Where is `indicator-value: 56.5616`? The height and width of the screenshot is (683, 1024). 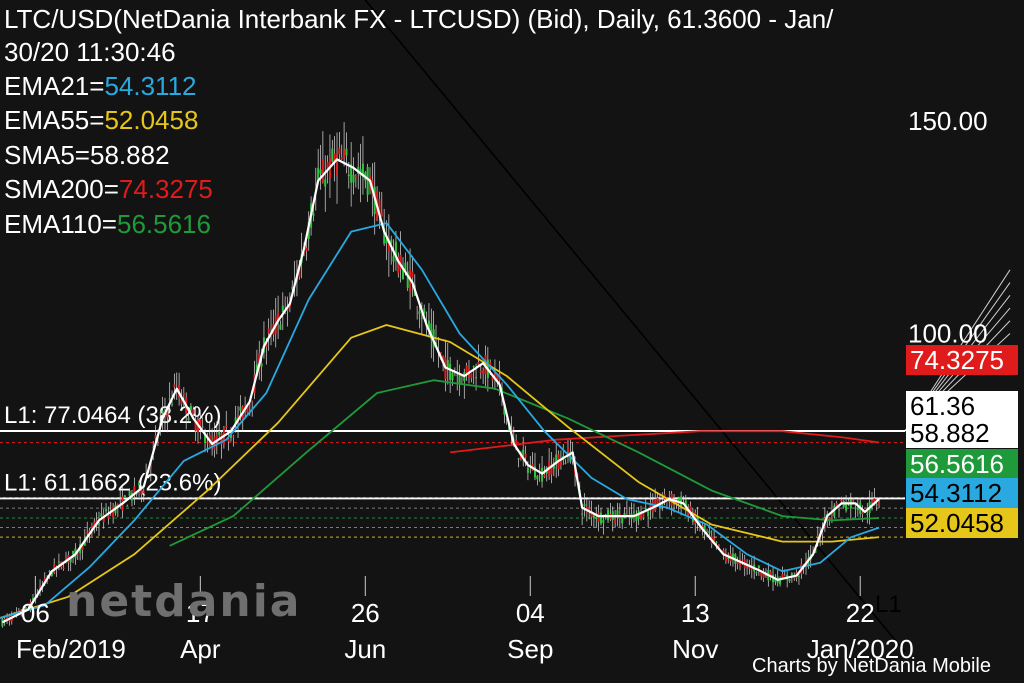 indicator-value: 56.5616 is located at coordinates (163, 224).